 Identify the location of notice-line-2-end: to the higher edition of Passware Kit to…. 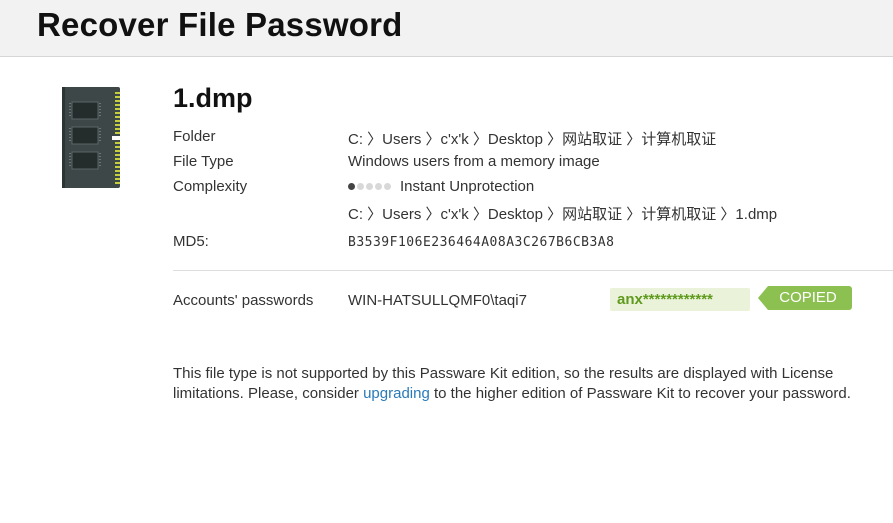
(640, 393).